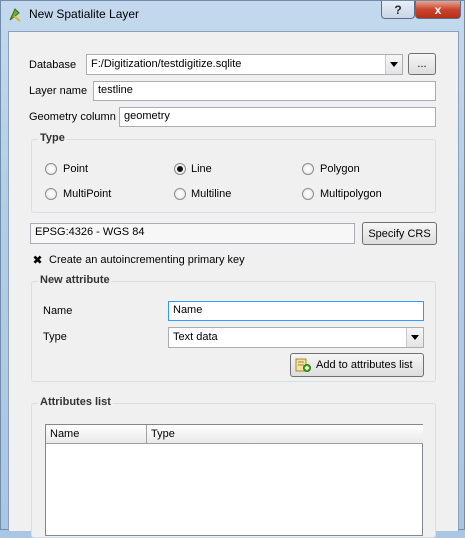 This screenshot has height=538, width=465. Describe the element at coordinates (244, 64) in the screenshot. I see `database-combo: F:/Digitization/testdigitize.sqlite` at that location.